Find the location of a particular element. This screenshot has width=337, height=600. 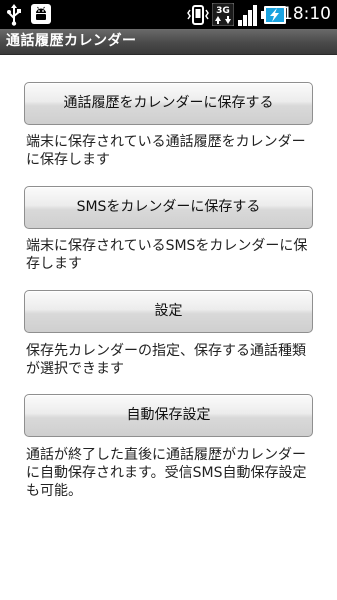

save-sms-button: SMSをカレンダーに保存する is located at coordinates (168, 207).